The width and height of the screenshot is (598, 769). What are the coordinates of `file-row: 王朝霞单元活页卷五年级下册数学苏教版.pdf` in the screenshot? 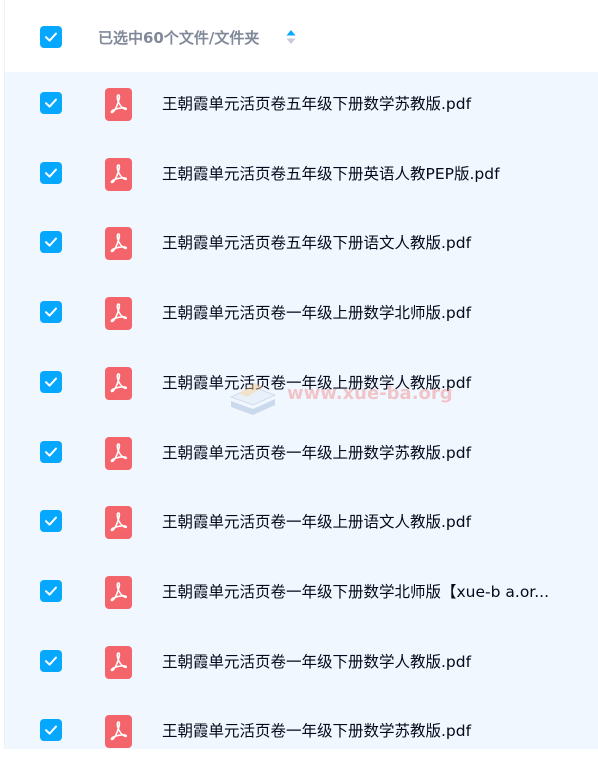 It's located at (301, 107).